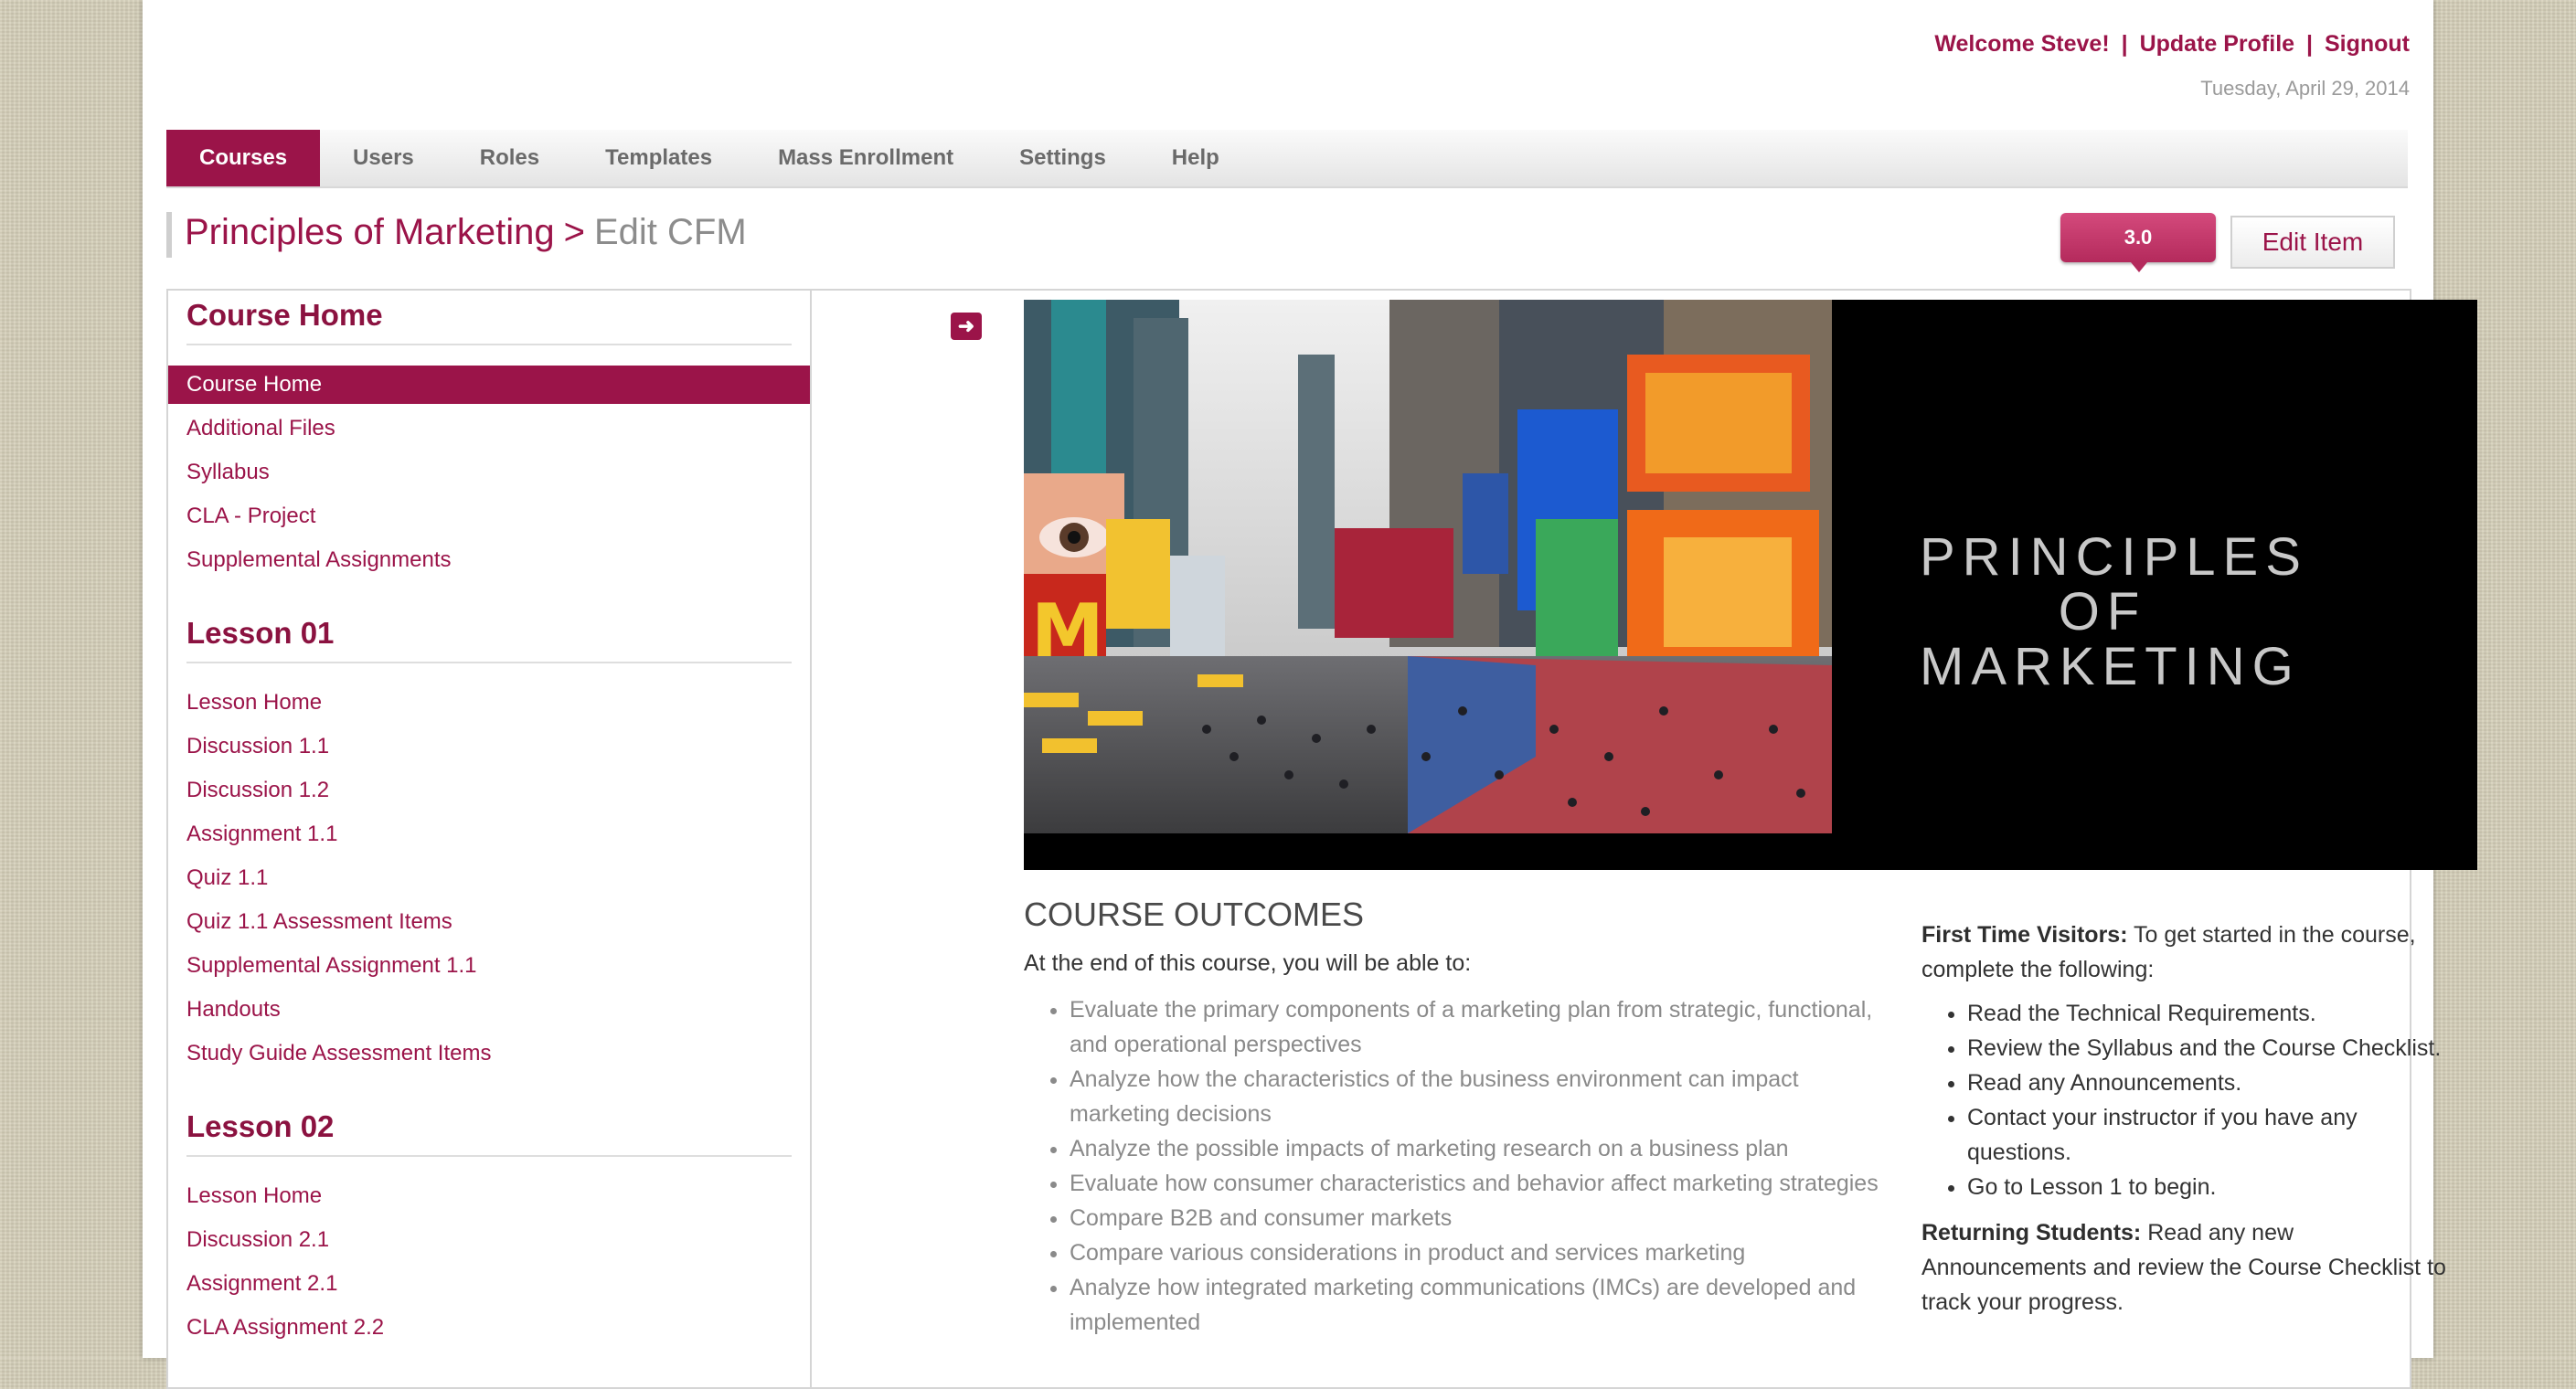 Image resolution: width=2576 pixels, height=1389 pixels. What do you see at coordinates (489, 1284) in the screenshot?
I see `sidebar-item-assignment-2-1: Assignment 2.1` at bounding box center [489, 1284].